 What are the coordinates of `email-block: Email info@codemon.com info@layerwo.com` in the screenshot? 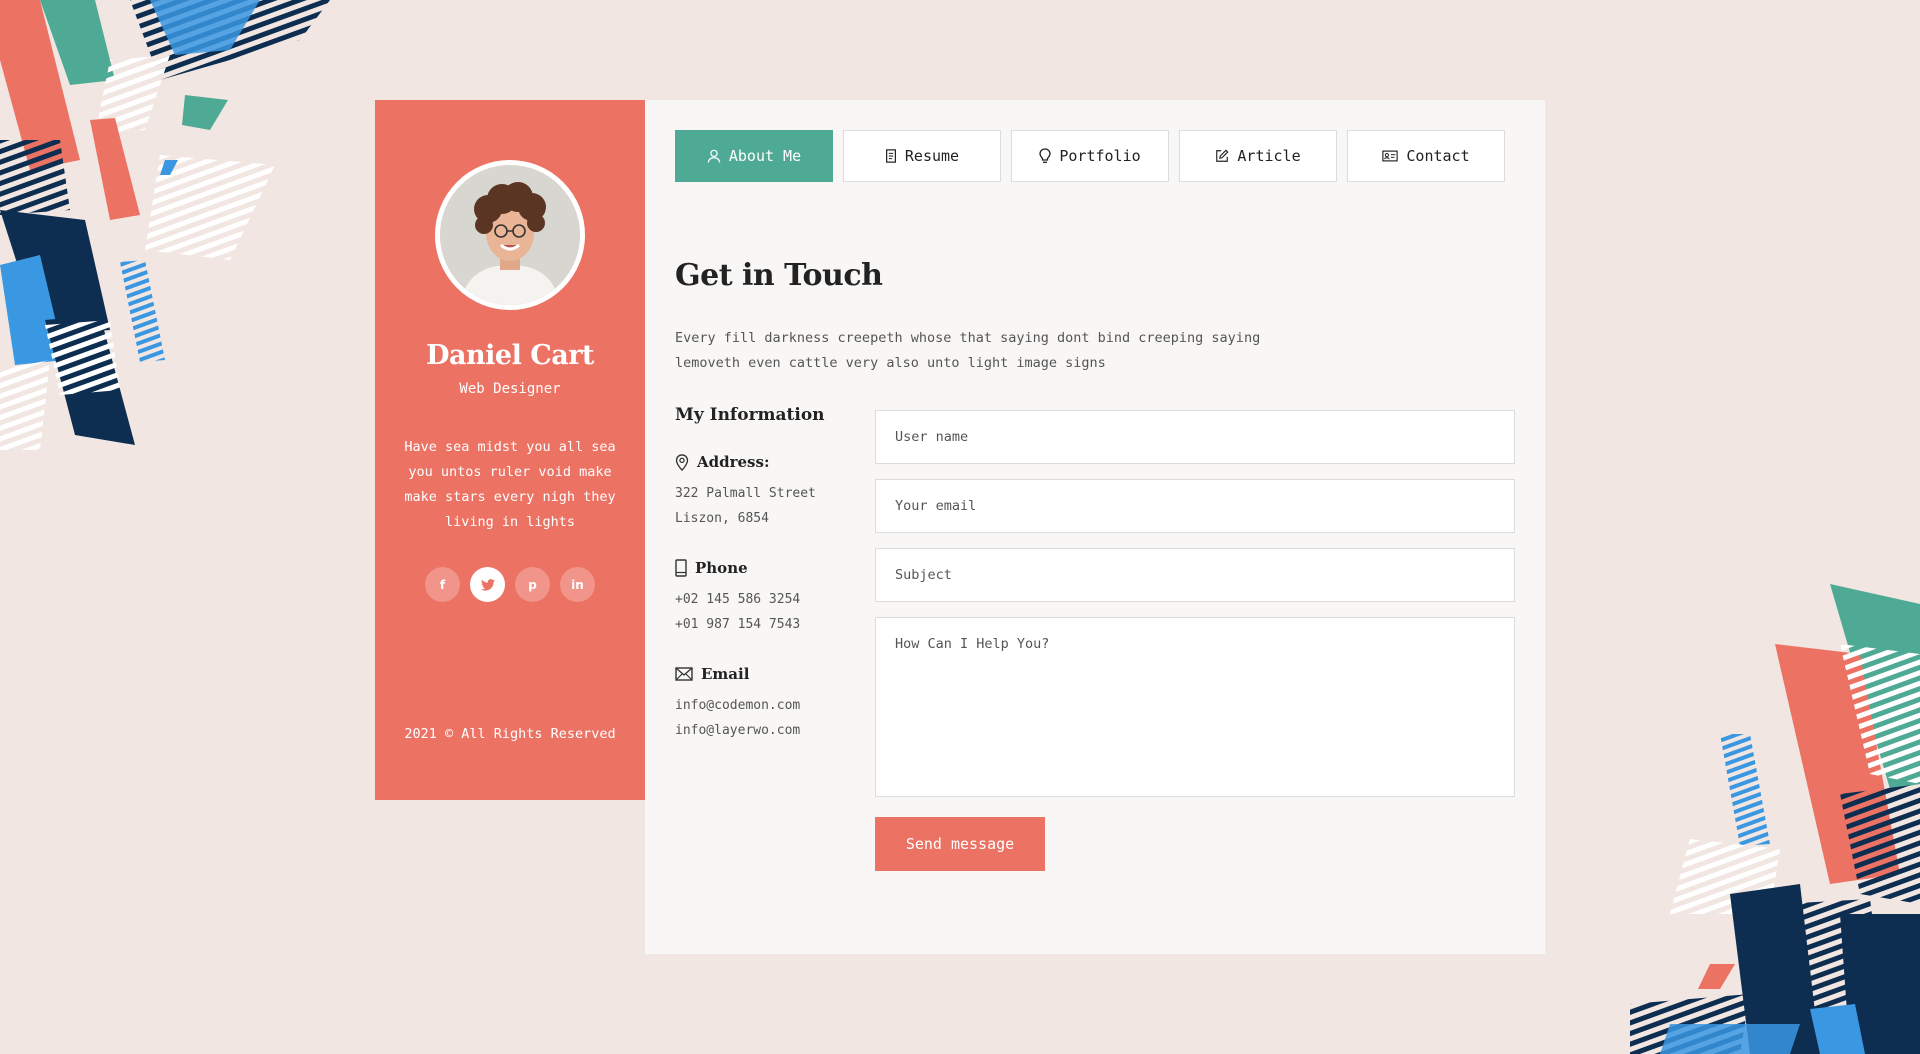 It's located at (765, 704).